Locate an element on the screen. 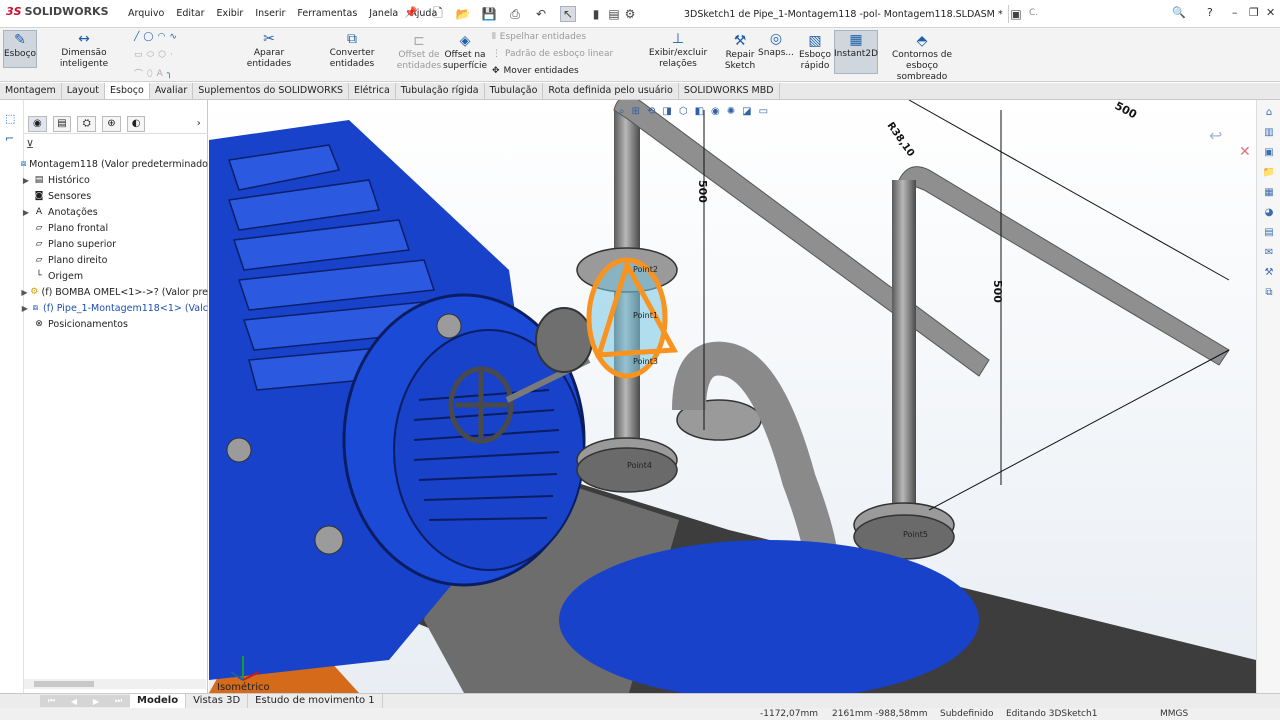 This screenshot has height=720, width=1280. sketch-3d-icon: ⬚ is located at coordinates (10, 118).